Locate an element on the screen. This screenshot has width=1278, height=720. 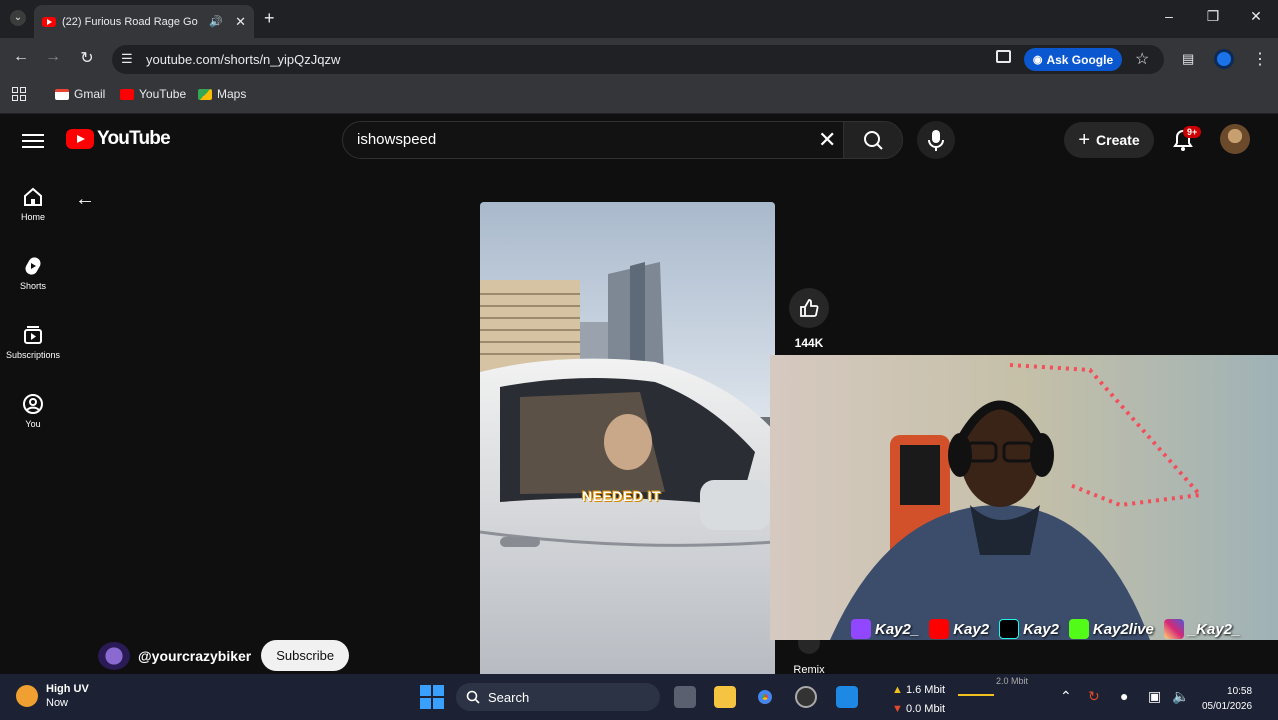
channel-avatar is located at coordinates (114, 655).